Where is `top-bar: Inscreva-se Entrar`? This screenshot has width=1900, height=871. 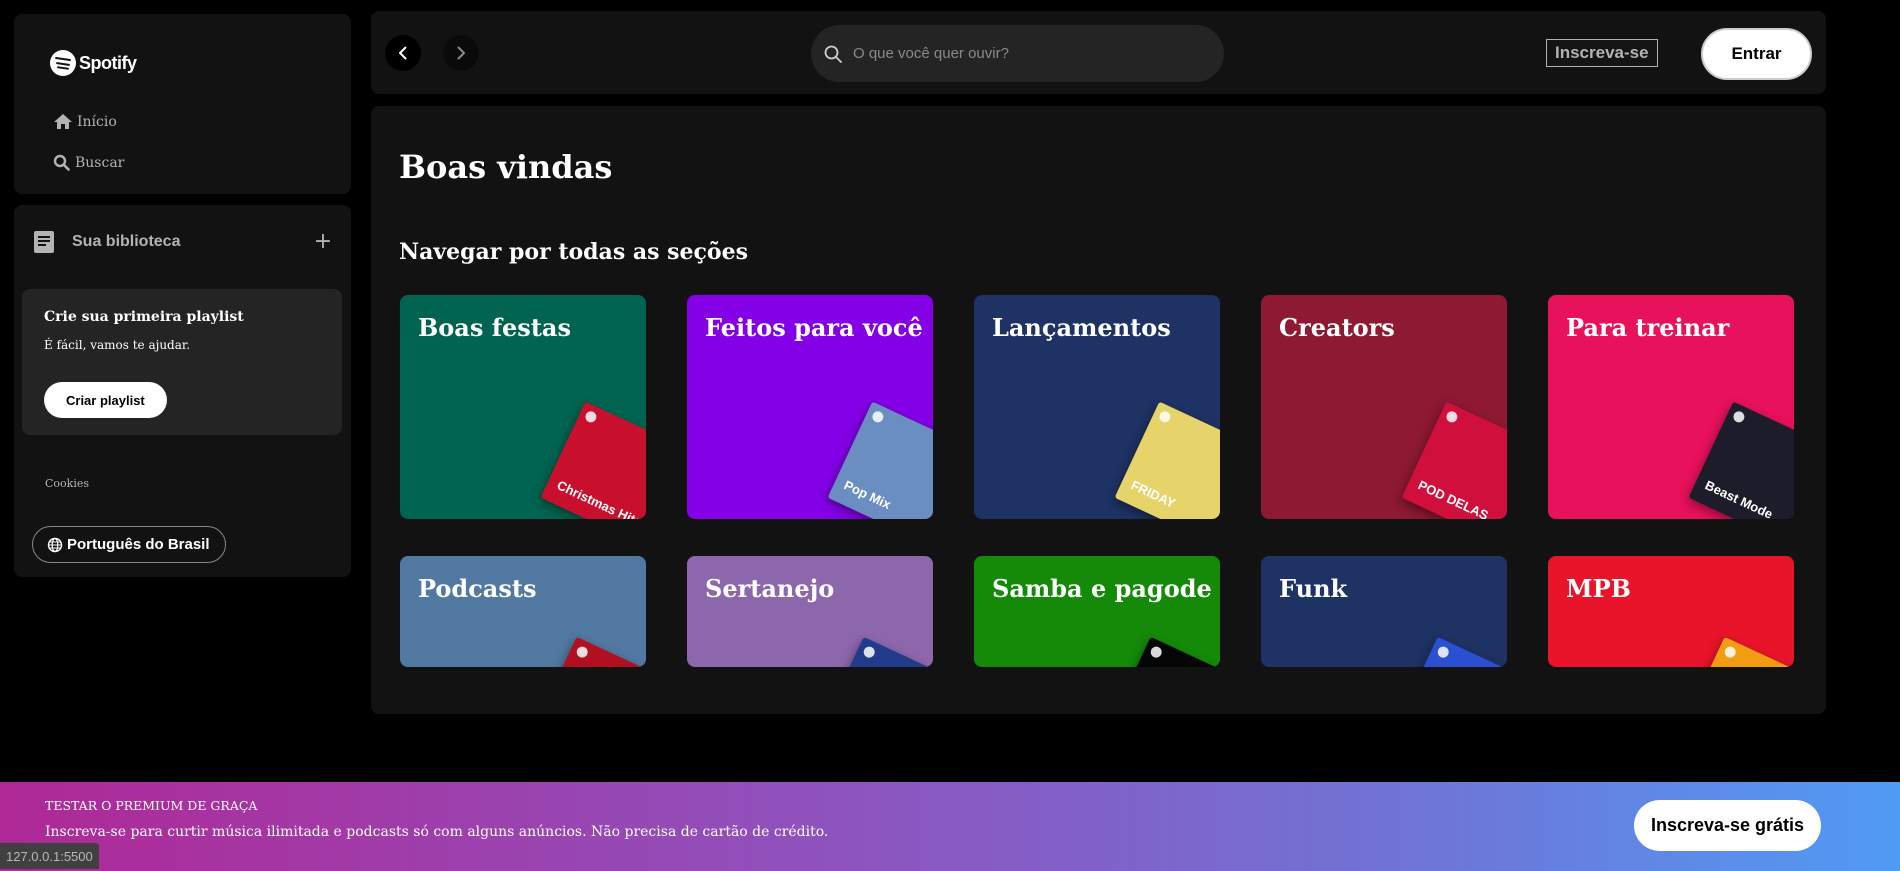 top-bar: Inscreva-se Entrar is located at coordinates (1098, 52).